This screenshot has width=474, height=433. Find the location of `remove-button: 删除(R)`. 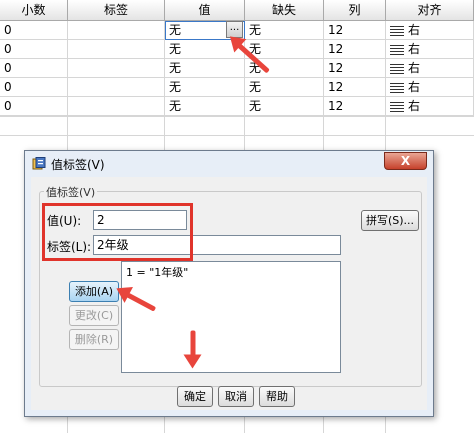

remove-button: 删除(R) is located at coordinates (94, 339).